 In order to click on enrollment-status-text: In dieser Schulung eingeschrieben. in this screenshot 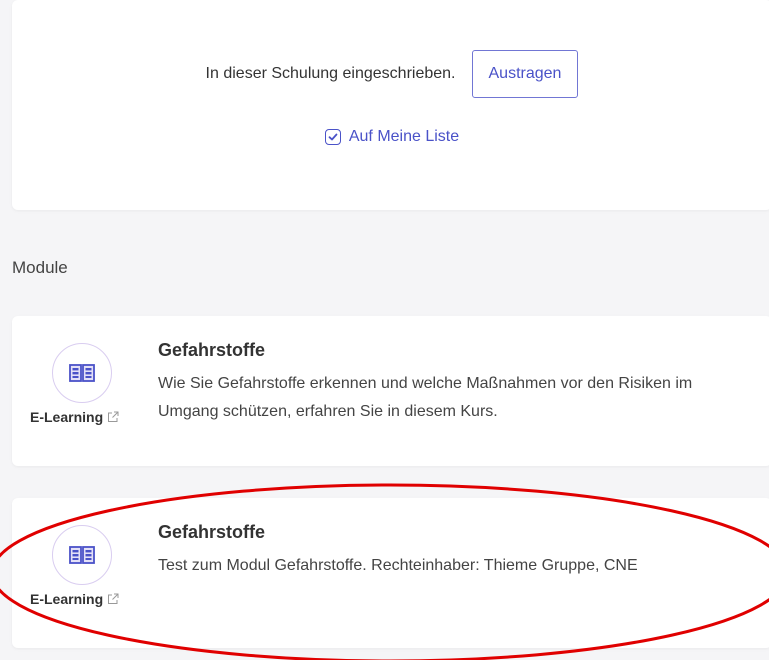, I will do `click(330, 73)`.